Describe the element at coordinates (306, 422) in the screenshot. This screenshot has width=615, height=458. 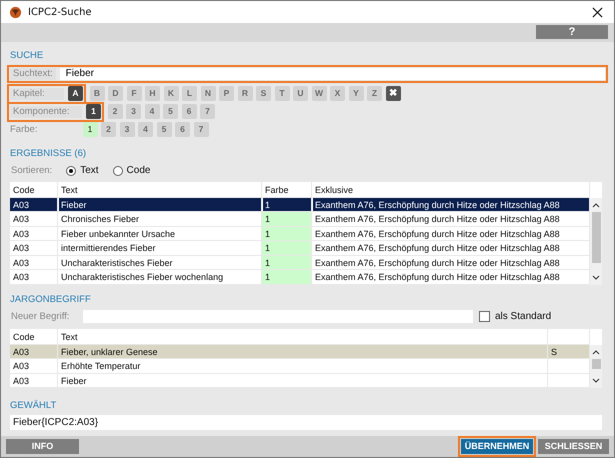
I see `selected-value-field: Fieber{ICPC2:A03}` at that location.